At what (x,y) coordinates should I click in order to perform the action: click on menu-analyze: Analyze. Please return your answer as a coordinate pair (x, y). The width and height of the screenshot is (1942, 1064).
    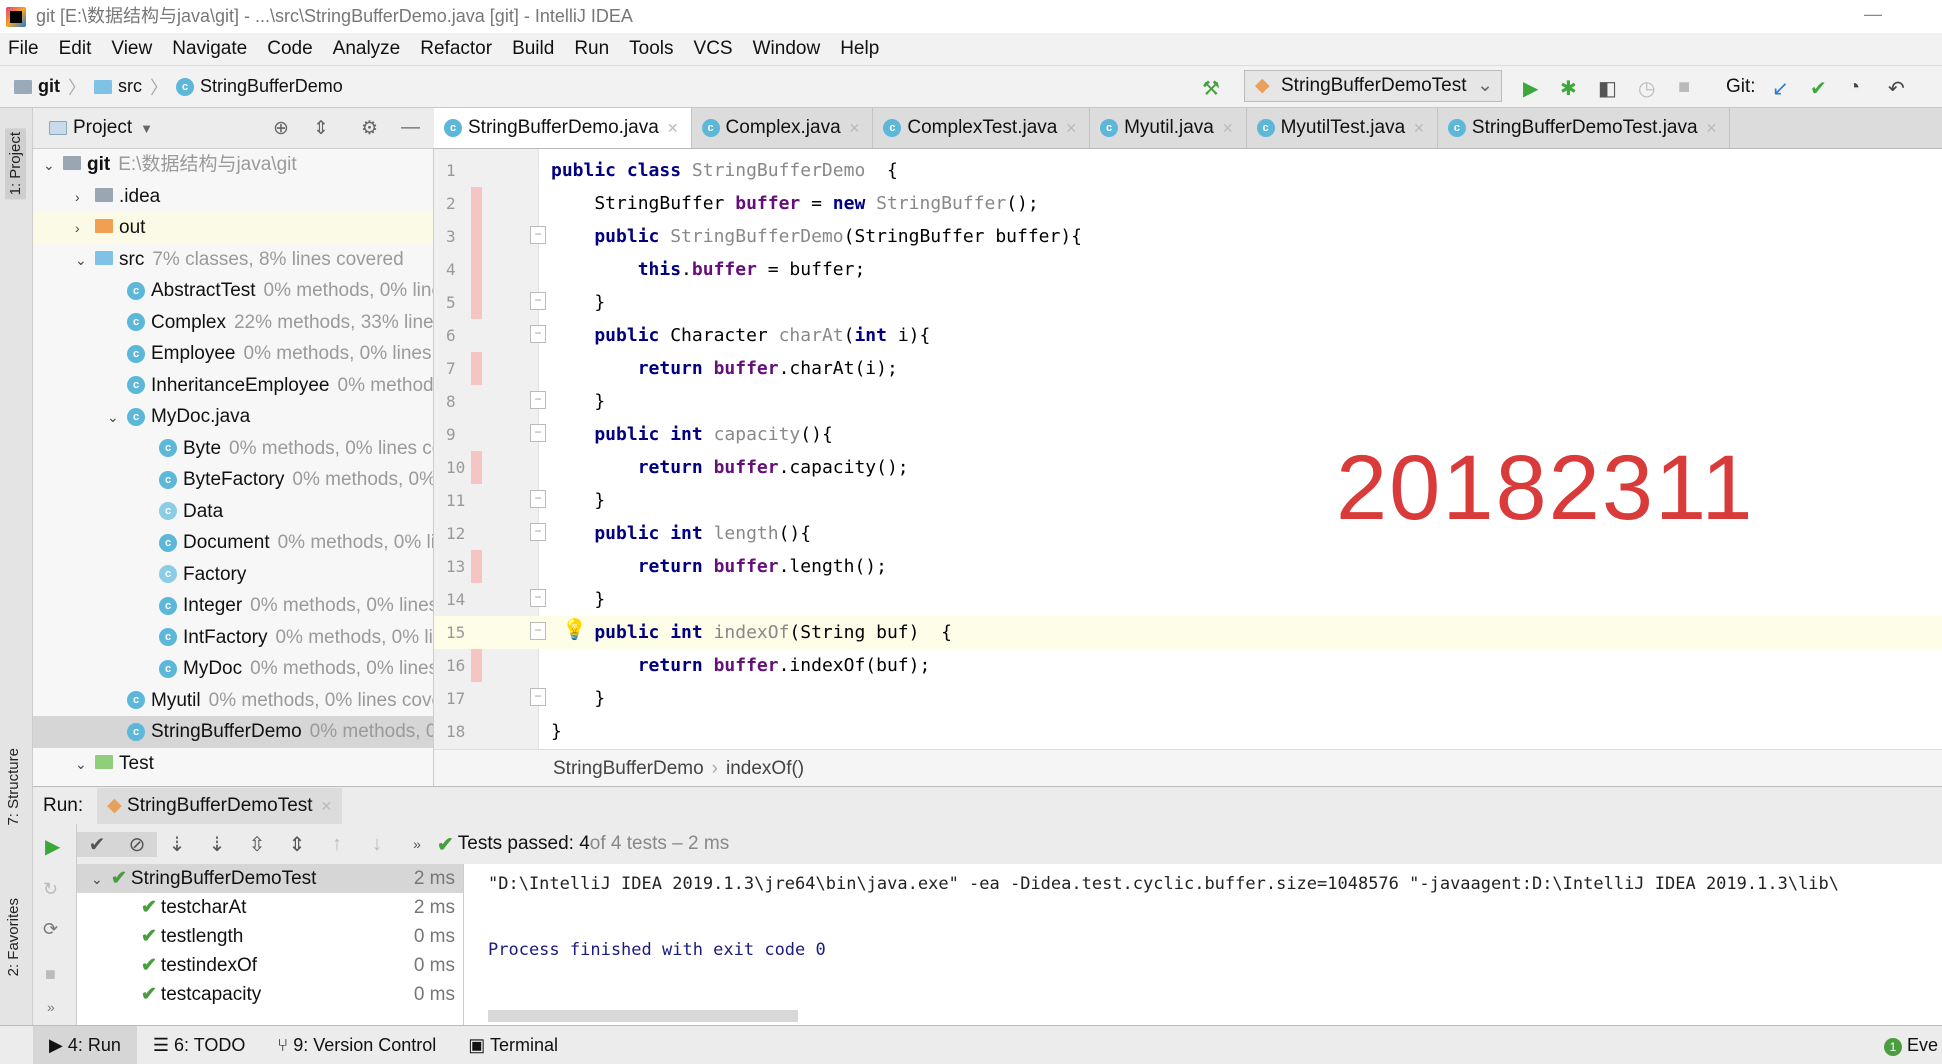
    Looking at the image, I should click on (367, 49).